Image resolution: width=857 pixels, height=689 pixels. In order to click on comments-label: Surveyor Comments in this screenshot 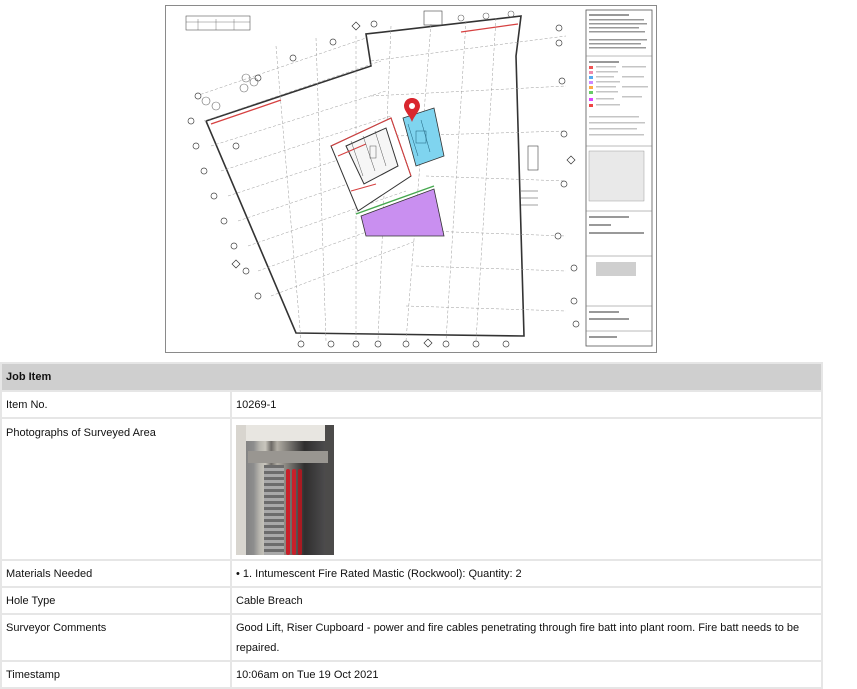, I will do `click(116, 637)`.